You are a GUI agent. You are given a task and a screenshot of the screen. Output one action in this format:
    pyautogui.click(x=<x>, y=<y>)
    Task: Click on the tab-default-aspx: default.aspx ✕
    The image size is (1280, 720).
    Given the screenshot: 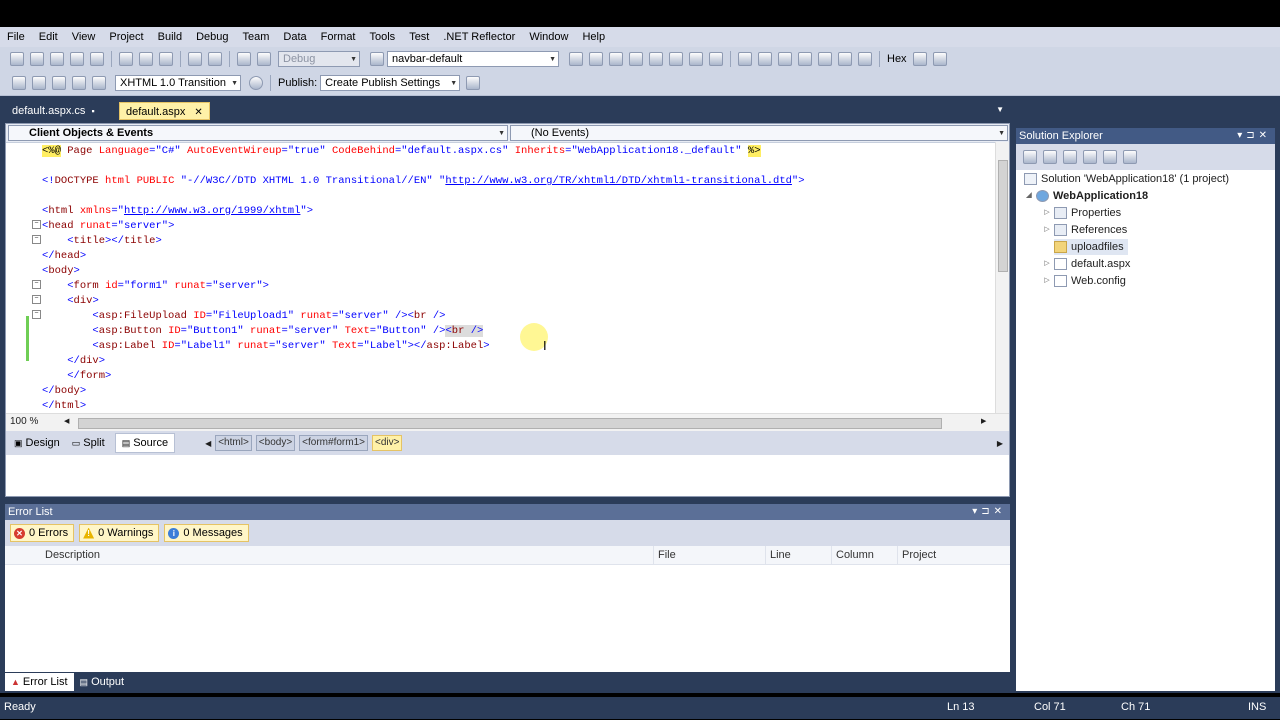 What is the action you would take?
    pyautogui.click(x=164, y=111)
    